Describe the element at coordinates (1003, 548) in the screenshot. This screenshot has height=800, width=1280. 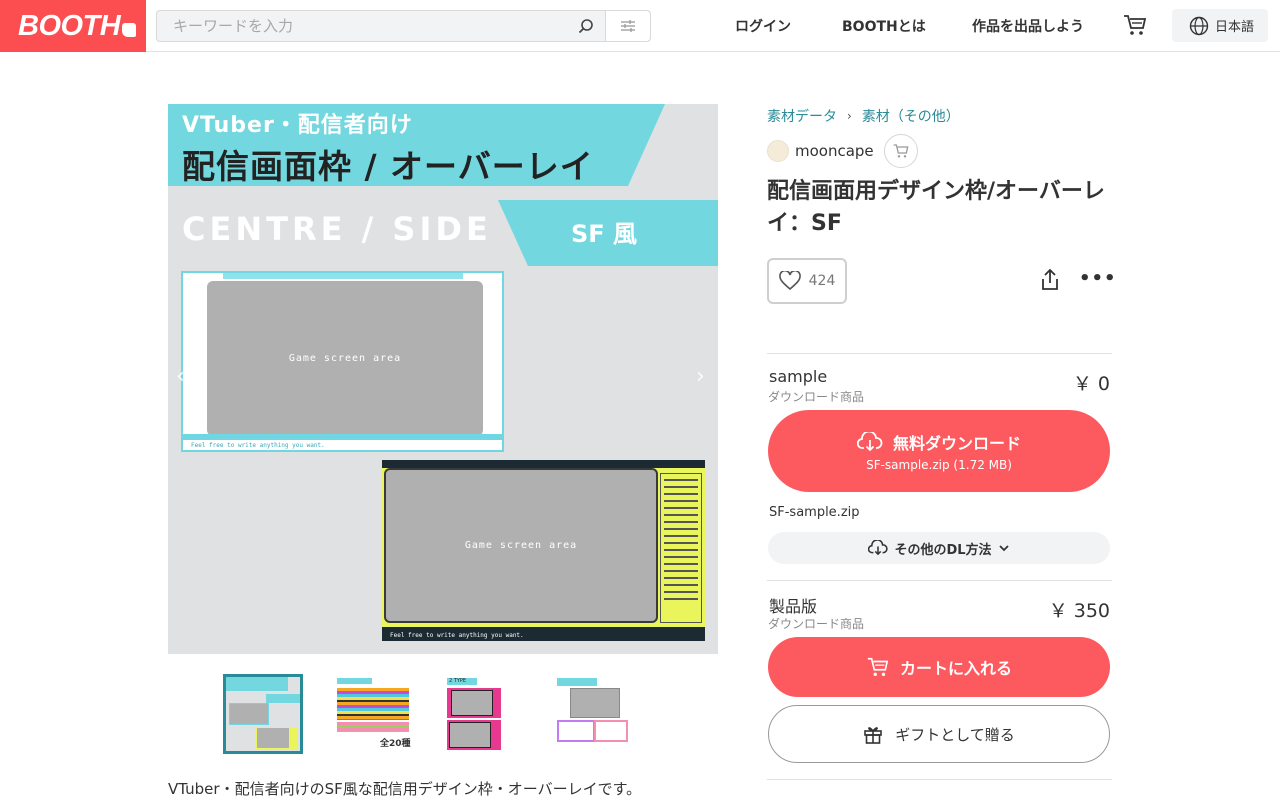
I see `chevron-down-icon` at that location.